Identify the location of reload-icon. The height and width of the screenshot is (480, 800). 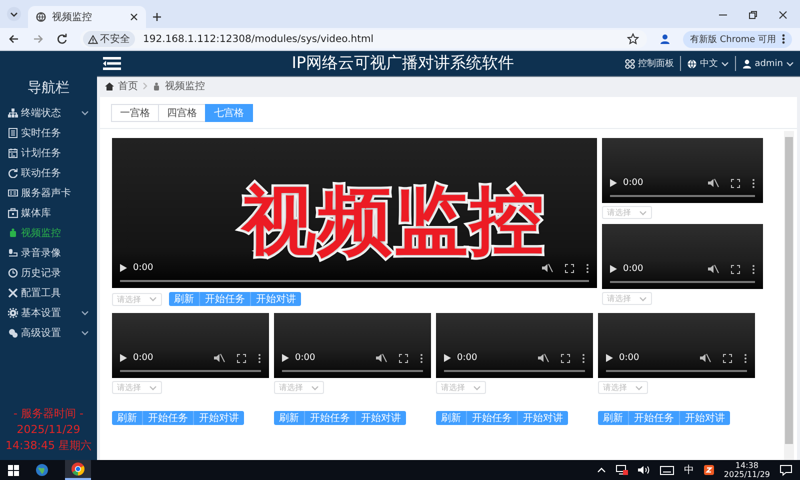
(62, 39).